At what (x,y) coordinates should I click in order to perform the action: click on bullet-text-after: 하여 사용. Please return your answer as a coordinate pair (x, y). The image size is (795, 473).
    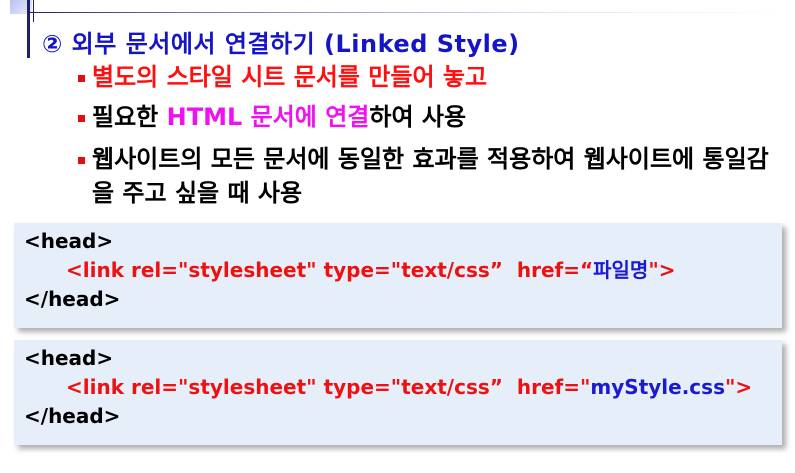
    Looking at the image, I should click on (418, 117).